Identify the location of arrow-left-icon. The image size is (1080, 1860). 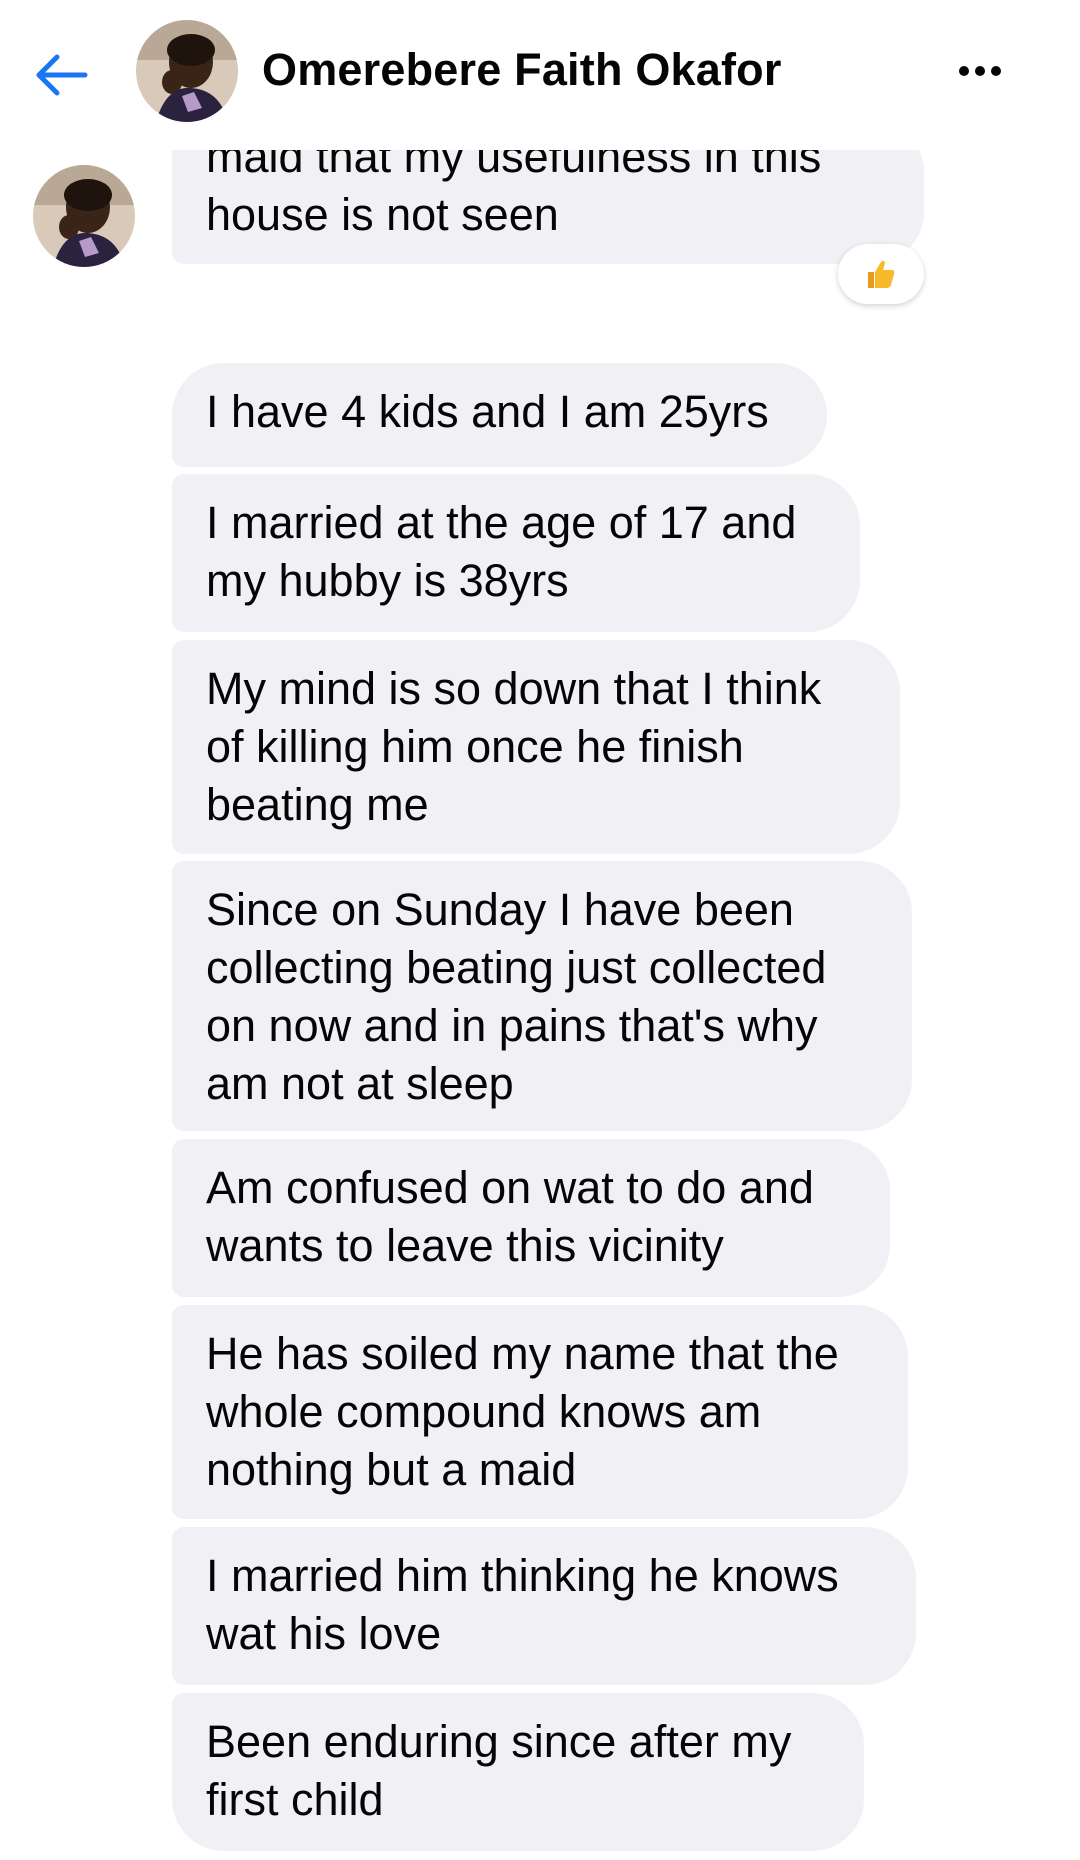
(62, 75).